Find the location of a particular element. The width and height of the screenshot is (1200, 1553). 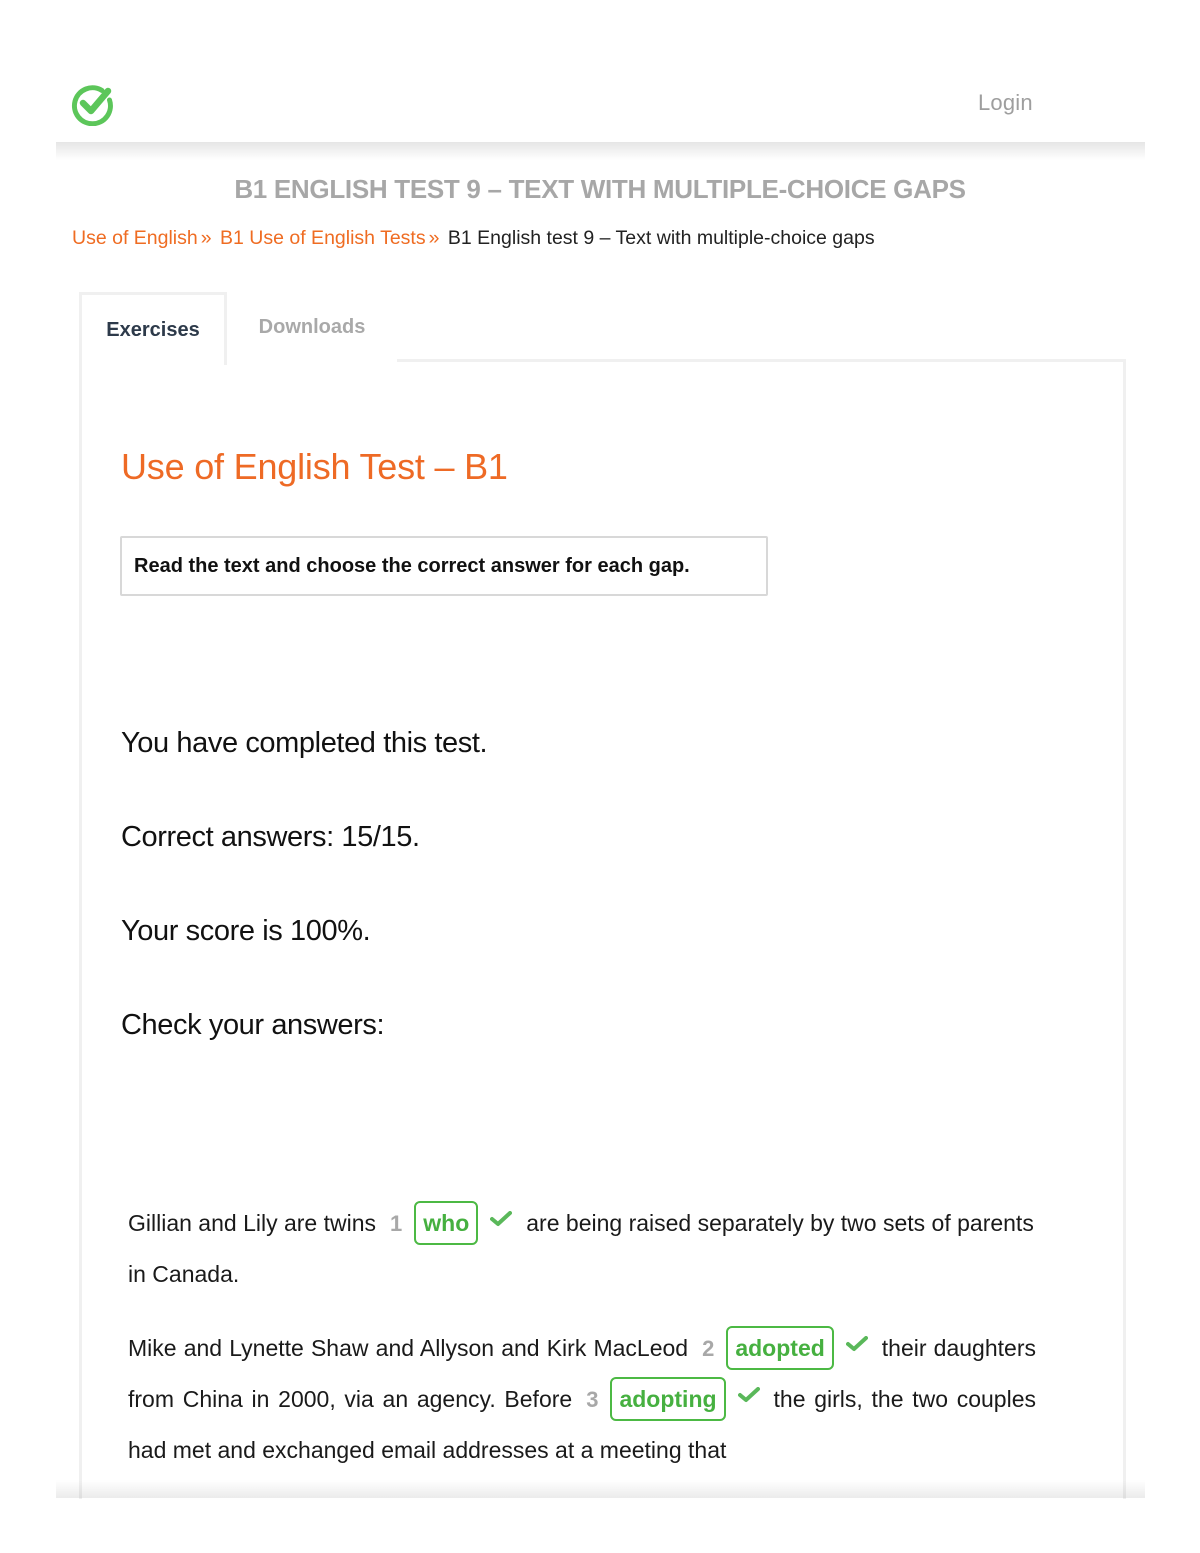

gap-answer-3: adopting is located at coordinates (668, 1398).